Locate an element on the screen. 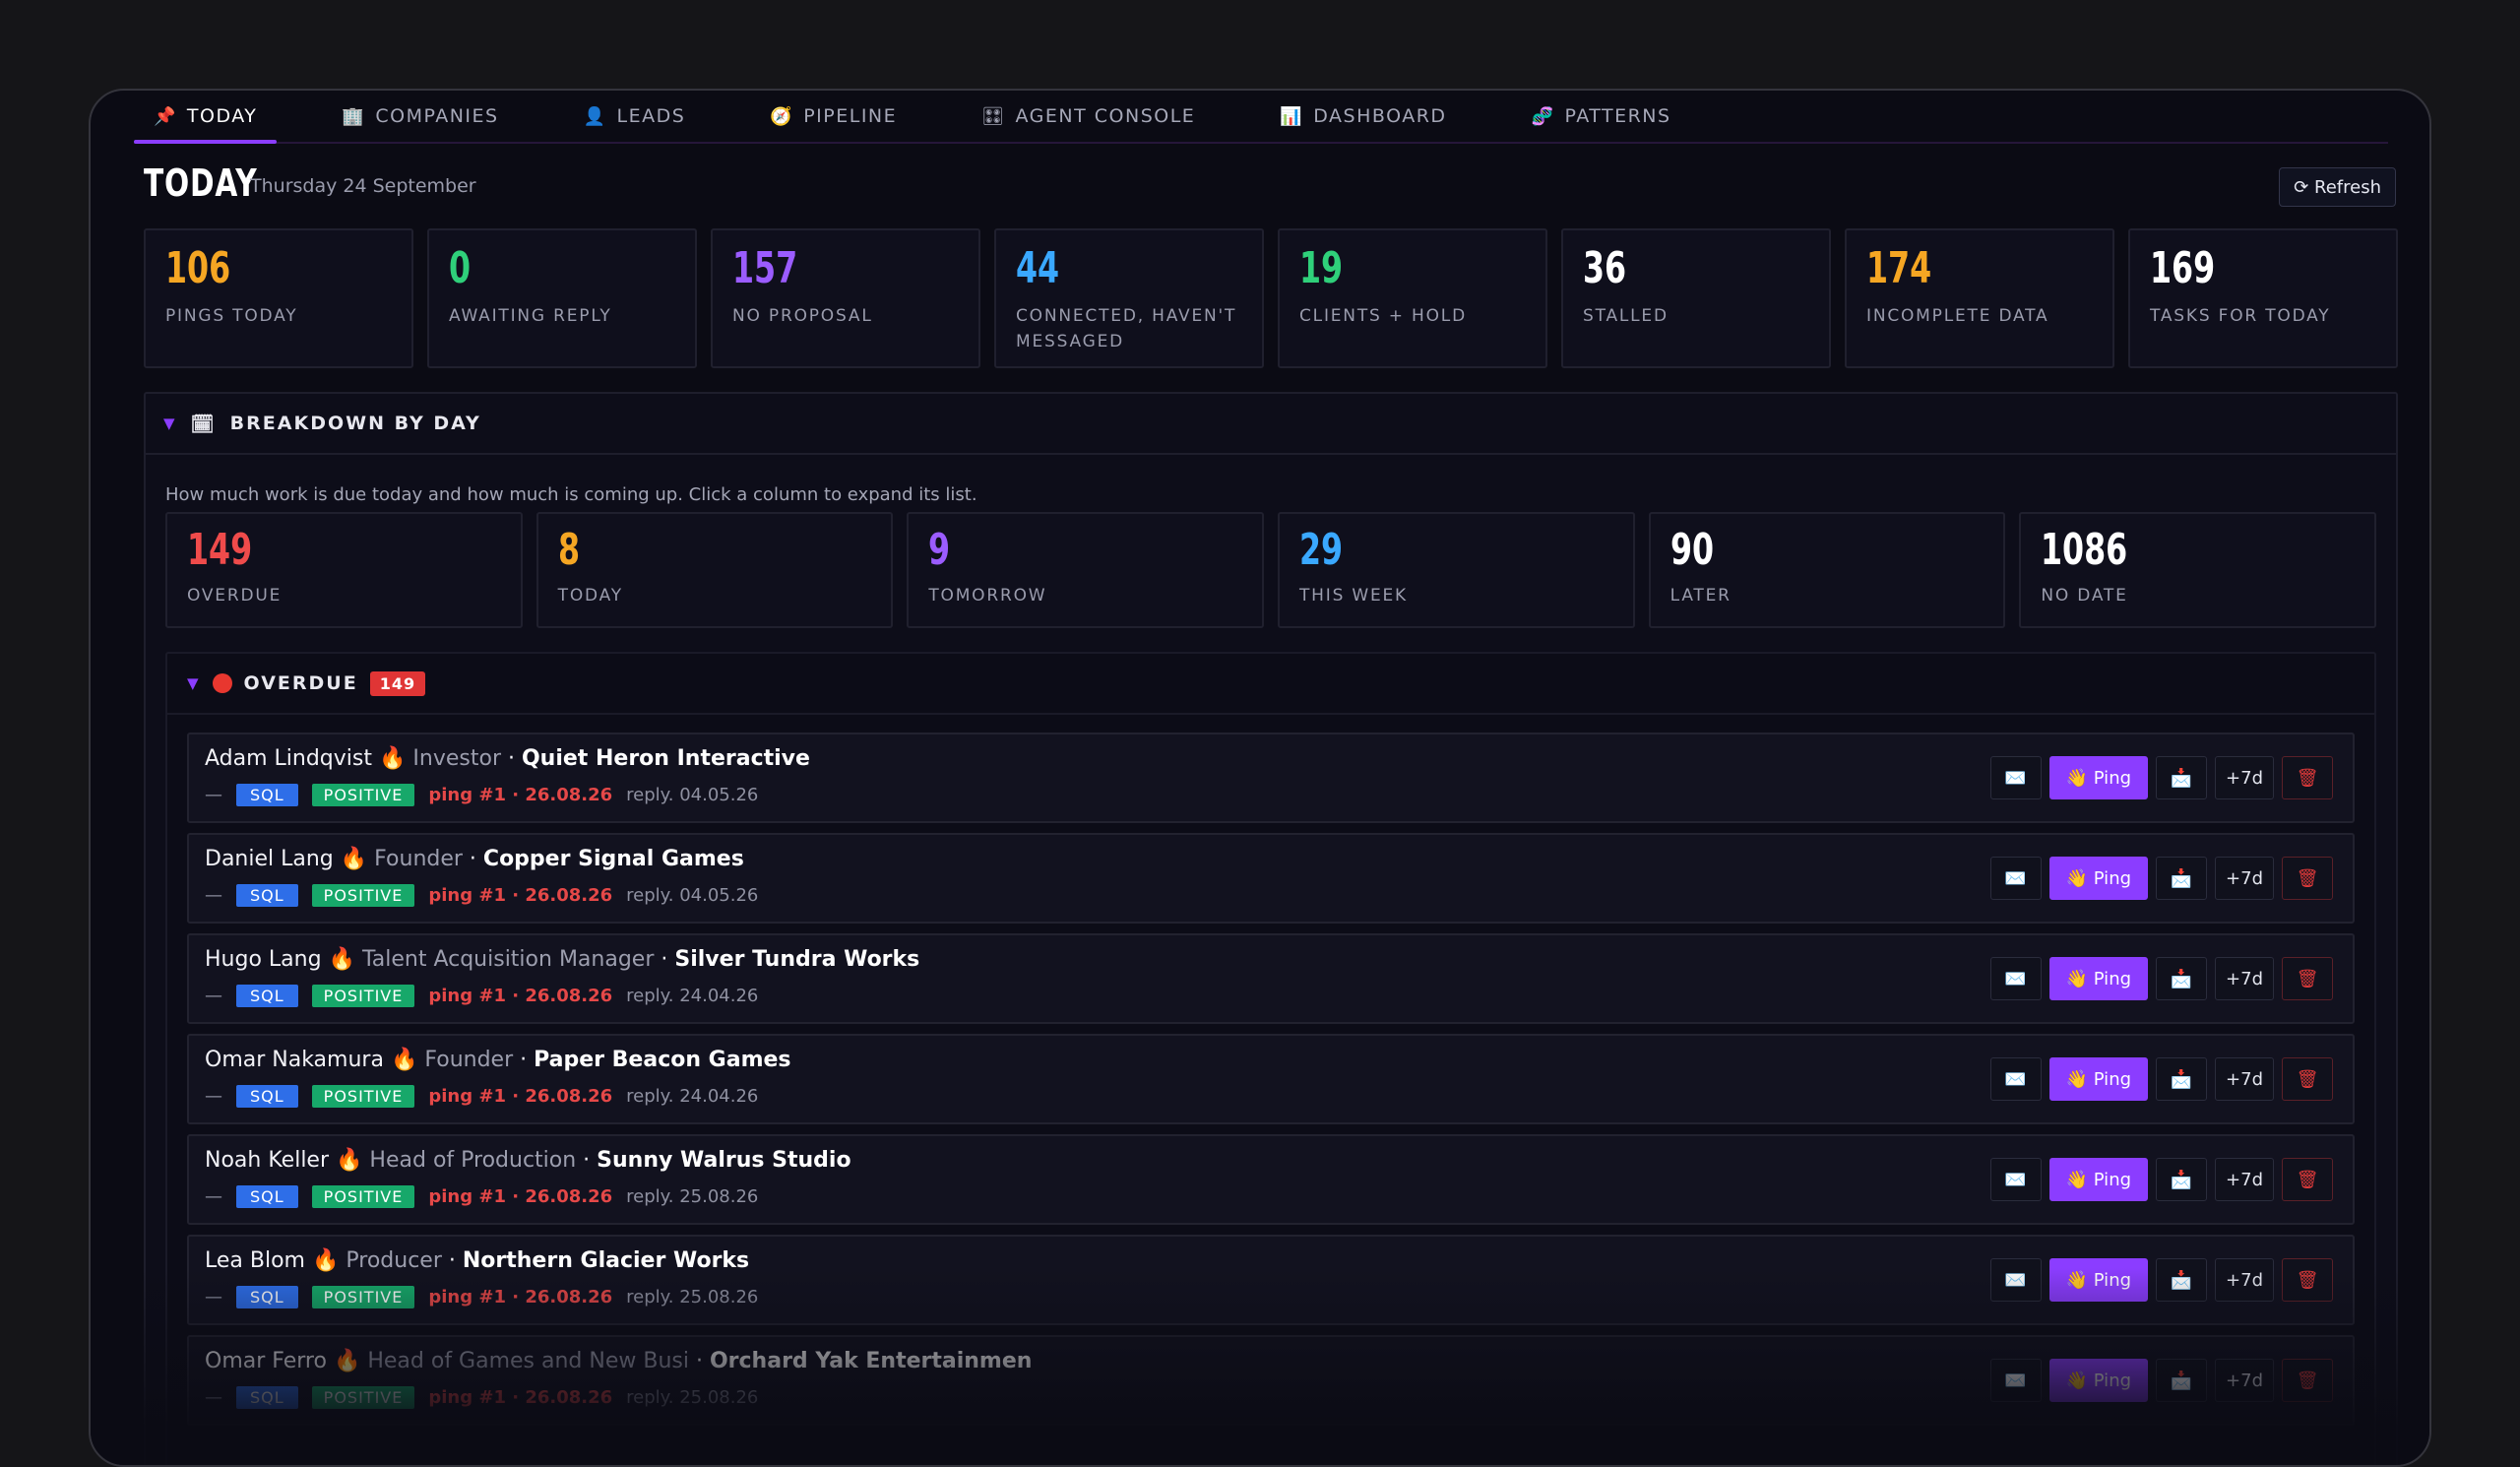 This screenshot has width=2520, height=1467. day-column-later: 90 LATER is located at coordinates (1827, 570).